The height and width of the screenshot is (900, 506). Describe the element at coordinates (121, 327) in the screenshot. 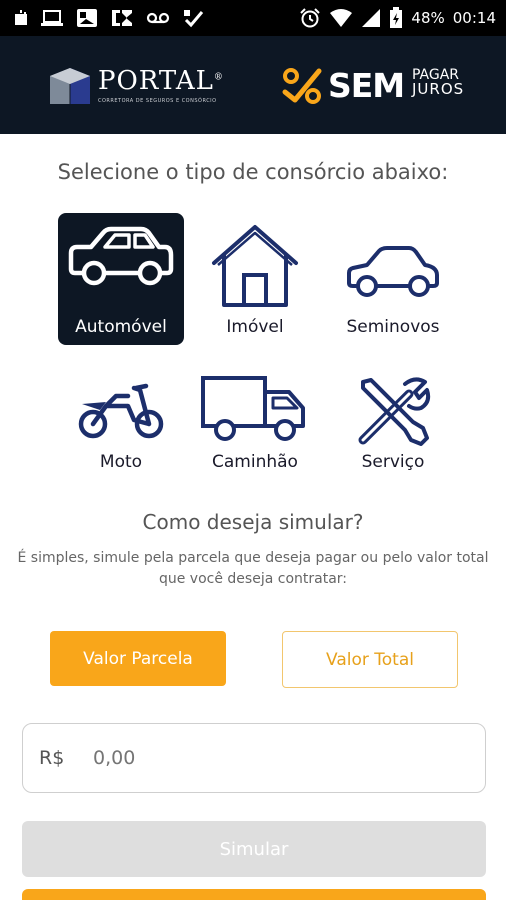

I see `option-label: Automóvel` at that location.